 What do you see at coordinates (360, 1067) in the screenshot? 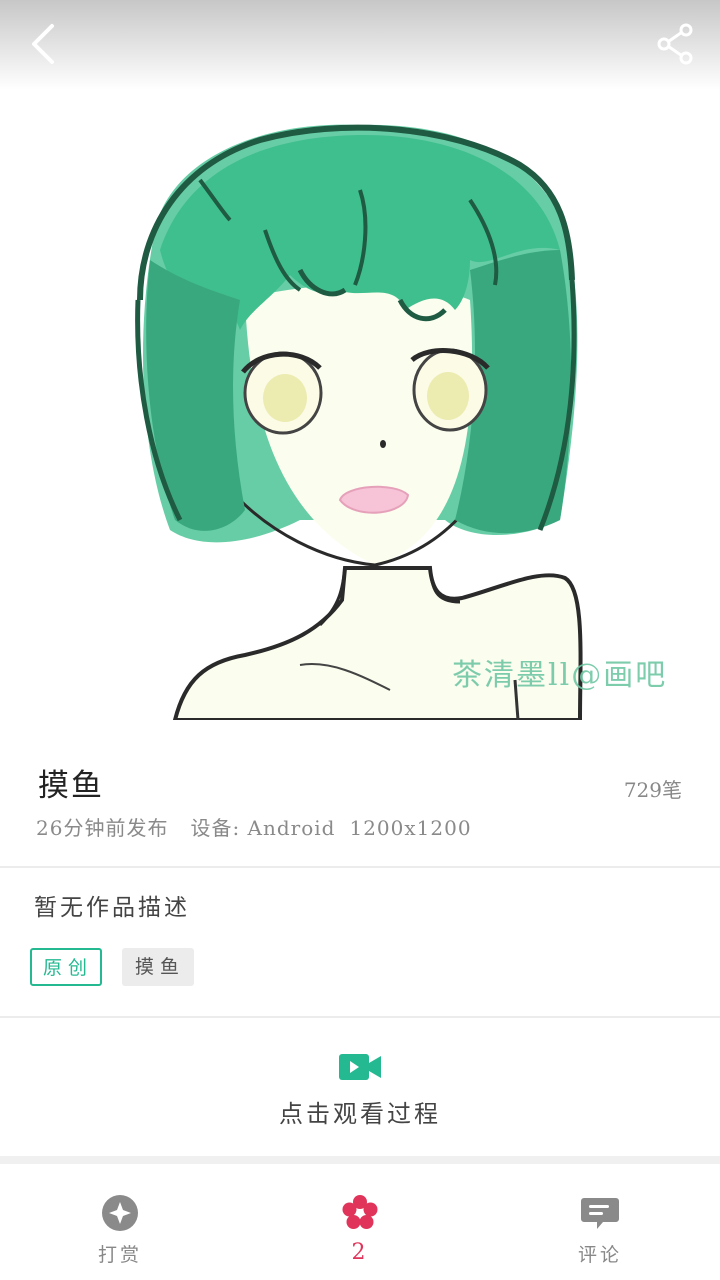
I see `video-camera-icon` at bounding box center [360, 1067].